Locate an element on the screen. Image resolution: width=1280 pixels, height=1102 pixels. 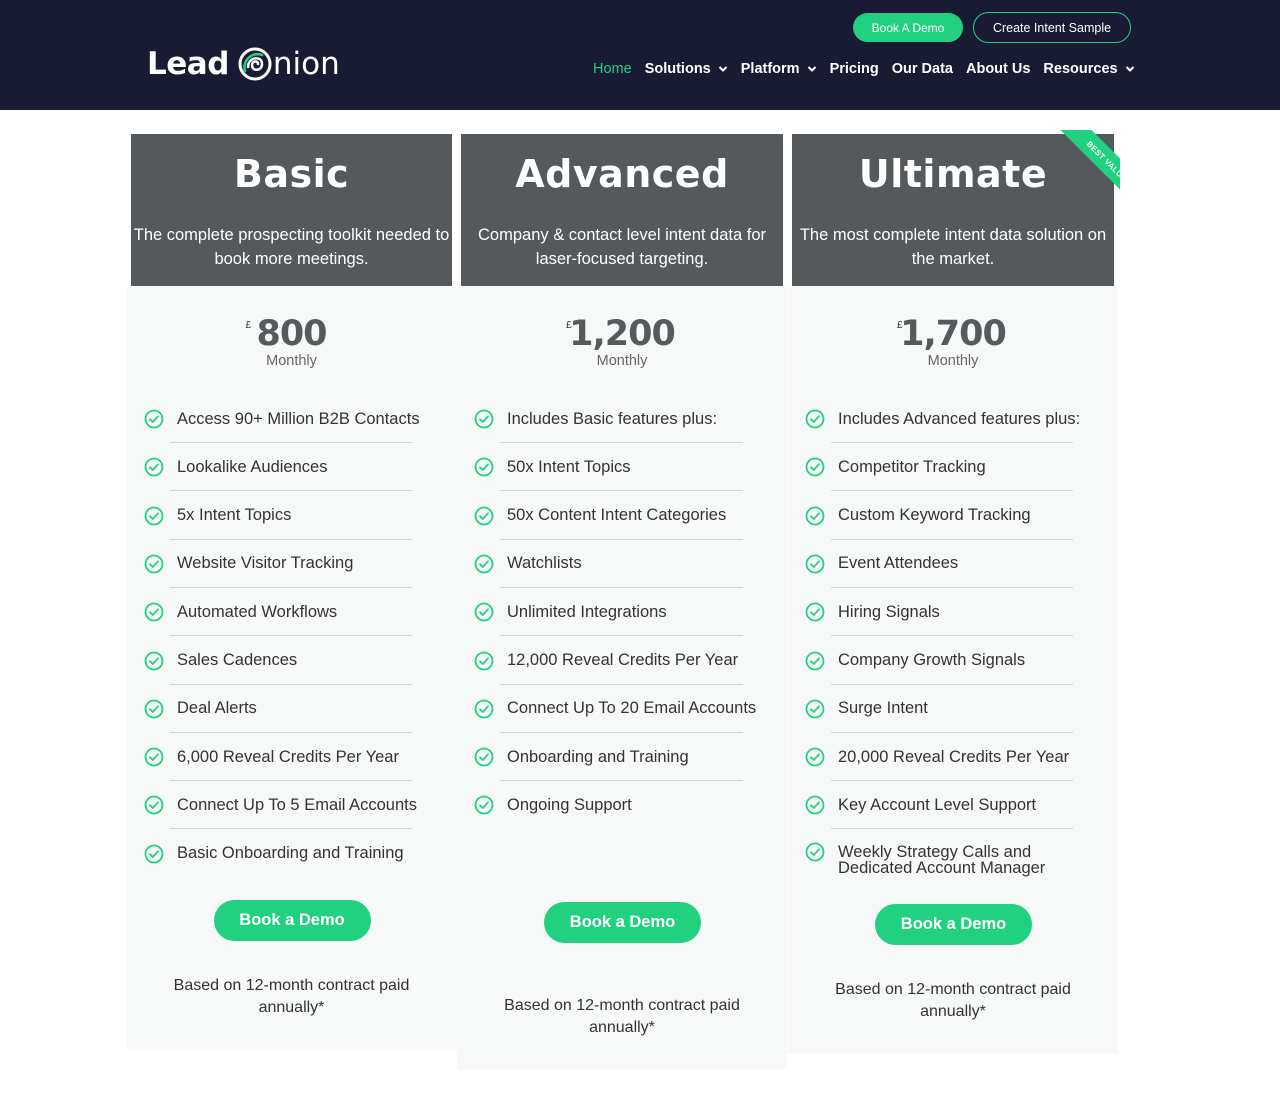
plan-price: £1,200 Monthly is located at coordinates (622, 344).